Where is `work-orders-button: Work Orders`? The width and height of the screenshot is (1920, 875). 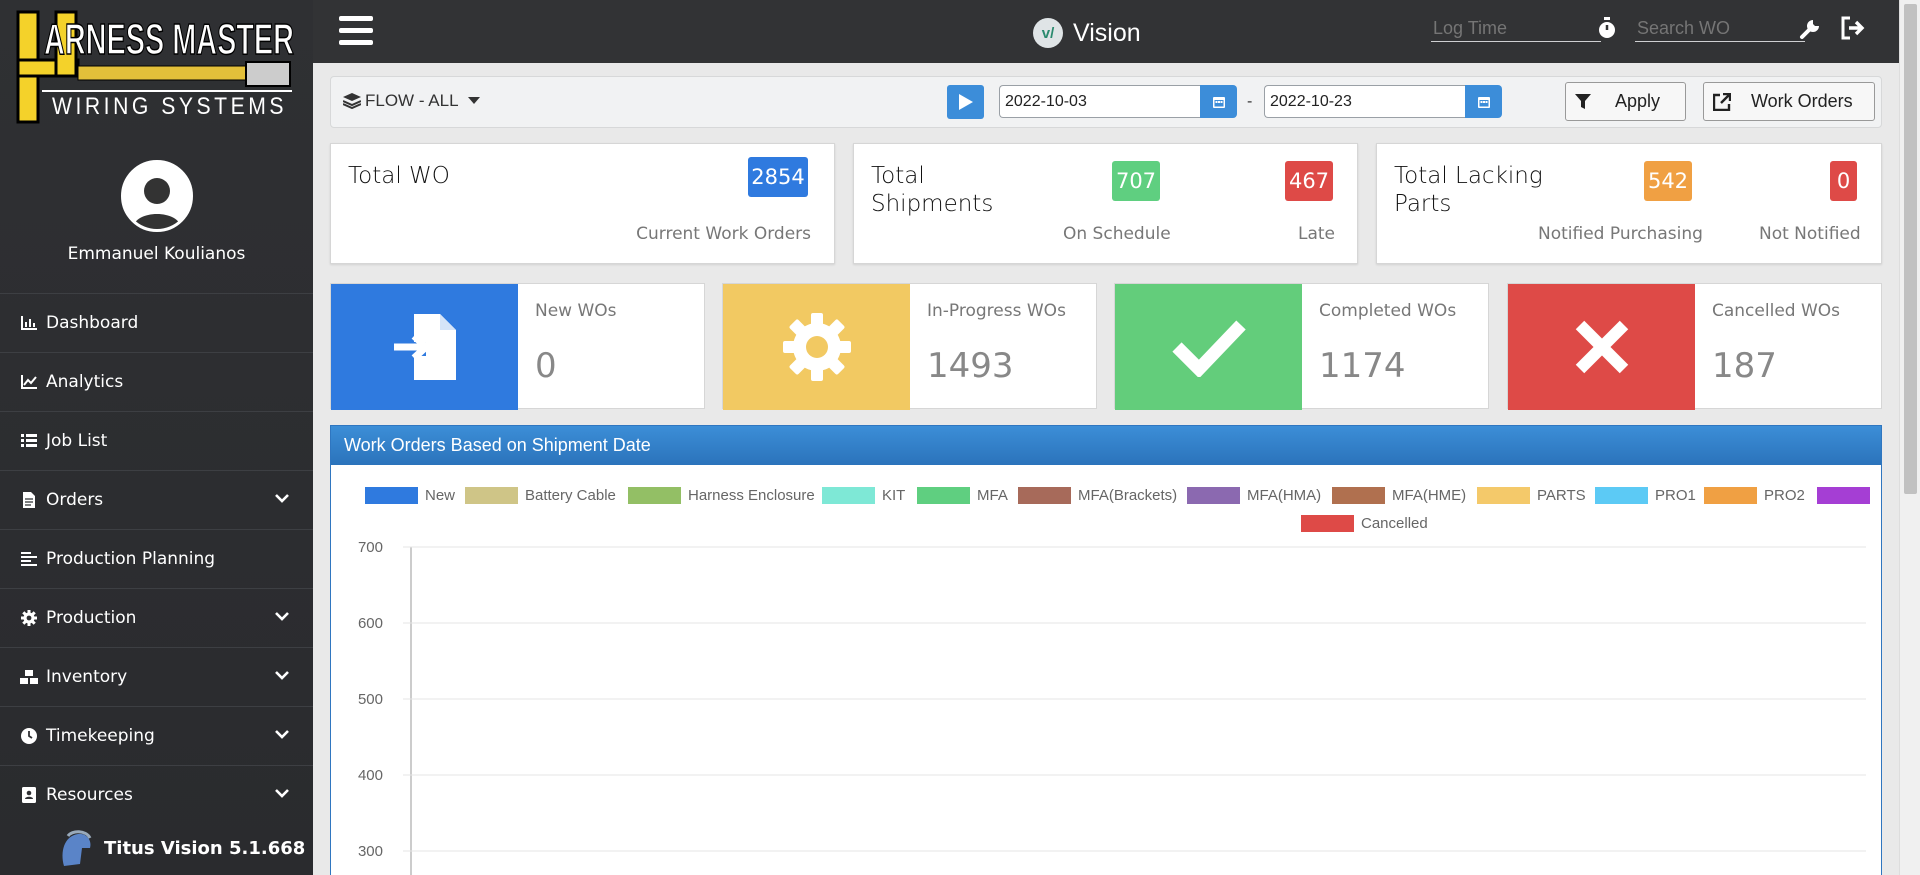
work-orders-button: Work Orders is located at coordinates (1789, 101).